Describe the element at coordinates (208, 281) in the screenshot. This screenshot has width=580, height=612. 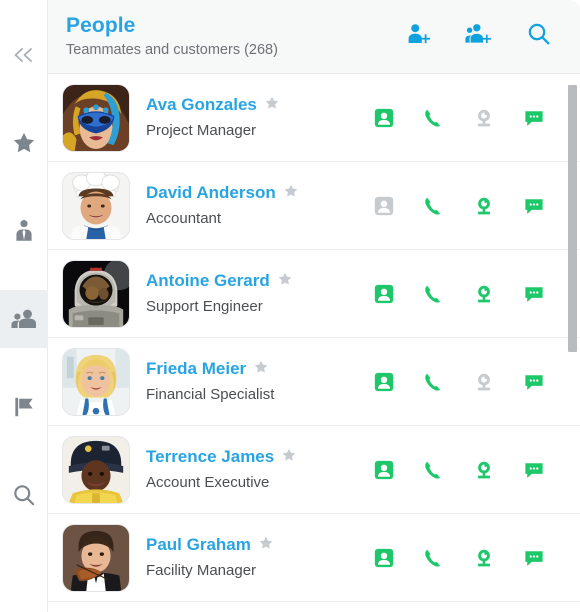
I see `person-name: Antoine Gerard` at that location.